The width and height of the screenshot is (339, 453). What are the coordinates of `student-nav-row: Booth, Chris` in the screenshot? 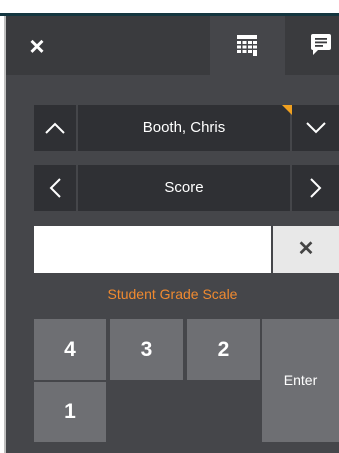 It's located at (186, 128).